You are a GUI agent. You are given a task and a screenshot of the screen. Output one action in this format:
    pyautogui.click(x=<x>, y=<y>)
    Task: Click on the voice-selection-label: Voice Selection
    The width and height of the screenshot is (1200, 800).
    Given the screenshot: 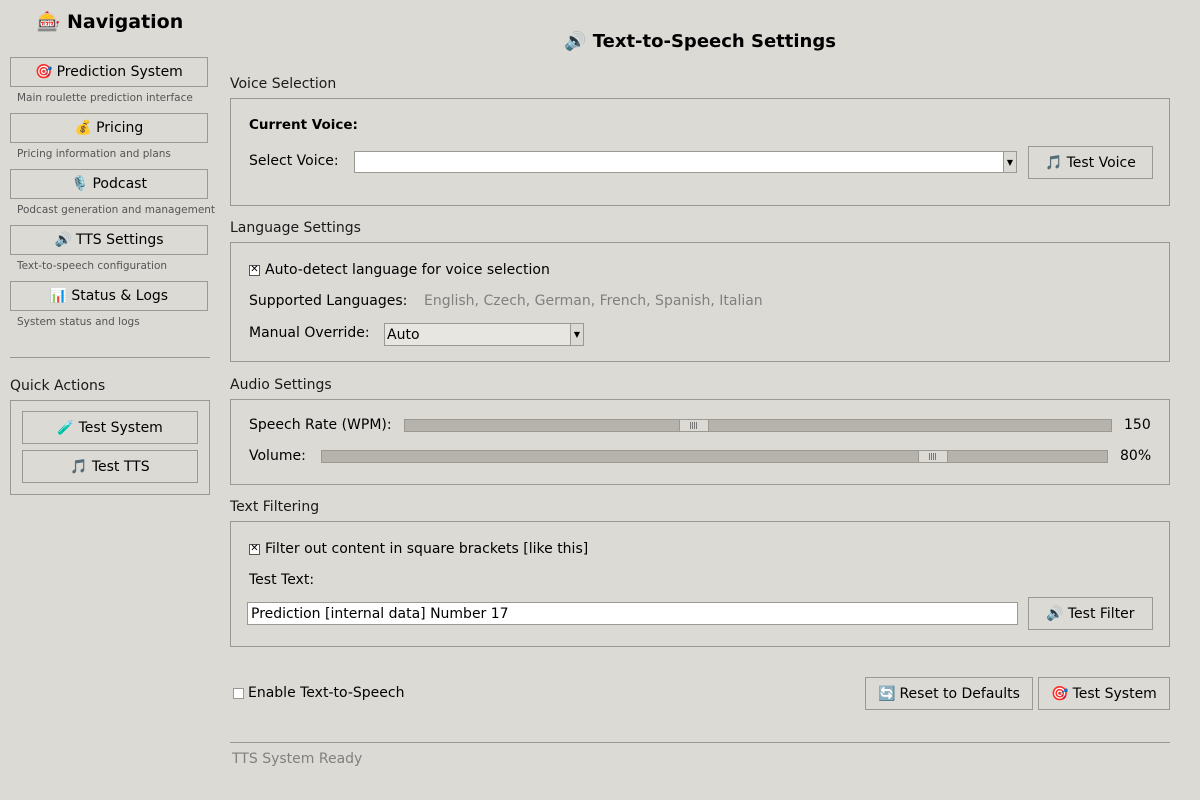 What is the action you would take?
    pyautogui.click(x=283, y=84)
    